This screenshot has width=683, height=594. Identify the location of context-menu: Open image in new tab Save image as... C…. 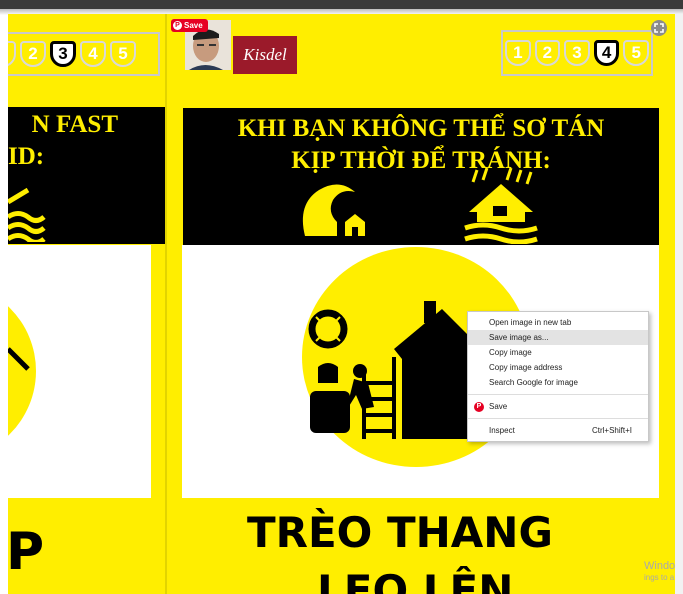
(558, 376).